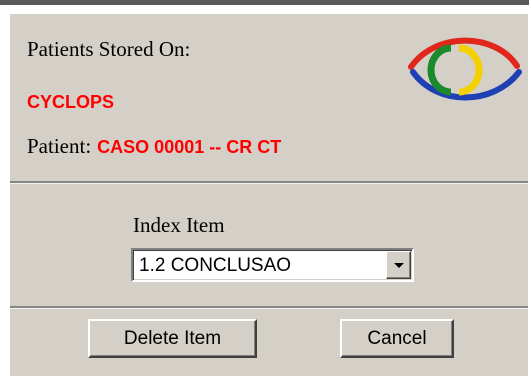  Describe the element at coordinates (264, 2) in the screenshot. I see `window-top-border` at that location.